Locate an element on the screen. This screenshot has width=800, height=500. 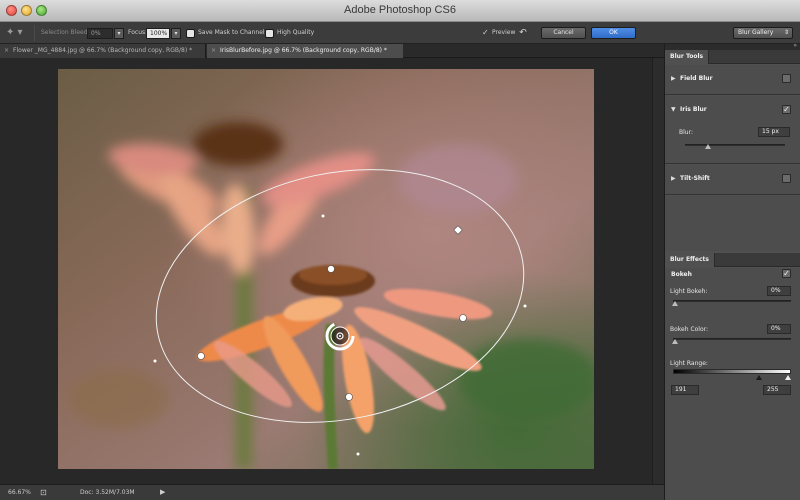
iris-blur-checkbox: ✓ is located at coordinates (786, 109).